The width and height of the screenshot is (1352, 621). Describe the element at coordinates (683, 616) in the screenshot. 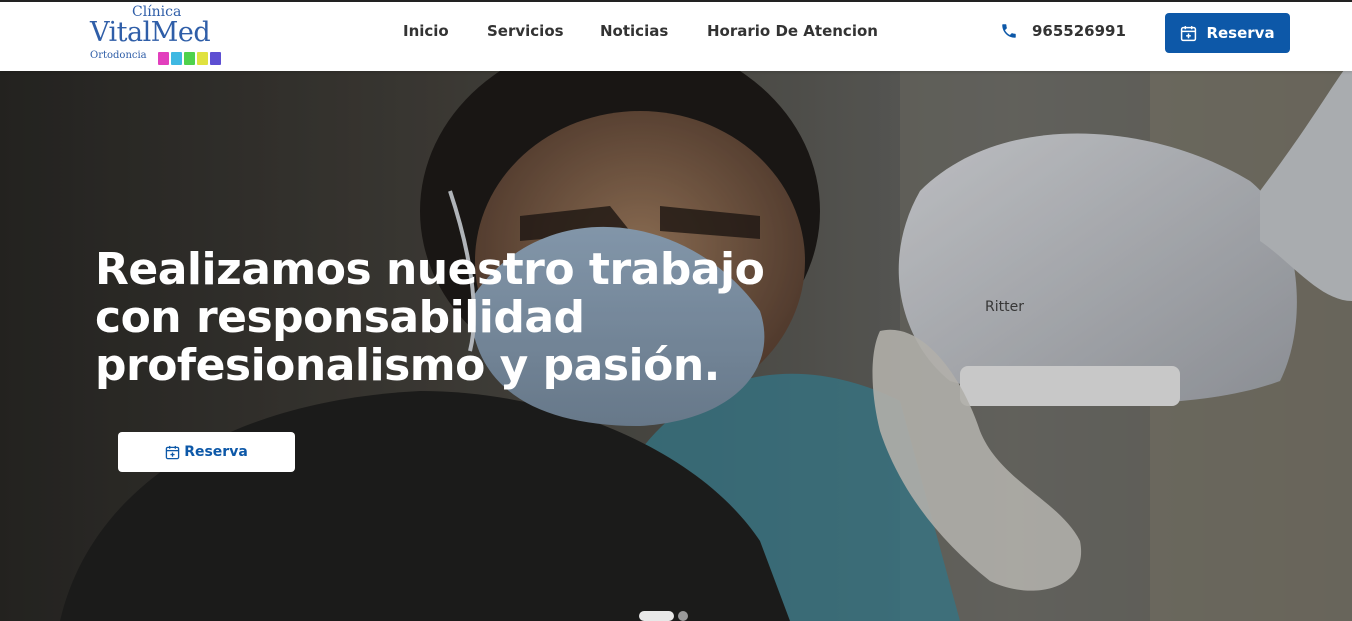

I see `slider-dot` at that location.